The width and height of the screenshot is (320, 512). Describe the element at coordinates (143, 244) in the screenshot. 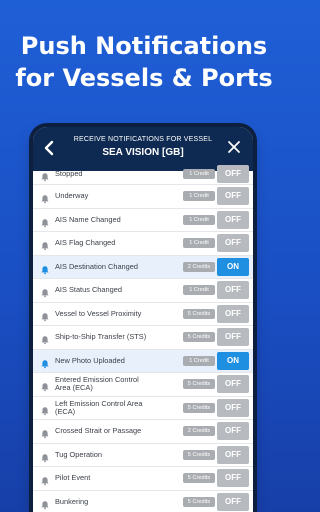

I see `notification-row: AIS Flag Changed 1 Credit OFF` at that location.